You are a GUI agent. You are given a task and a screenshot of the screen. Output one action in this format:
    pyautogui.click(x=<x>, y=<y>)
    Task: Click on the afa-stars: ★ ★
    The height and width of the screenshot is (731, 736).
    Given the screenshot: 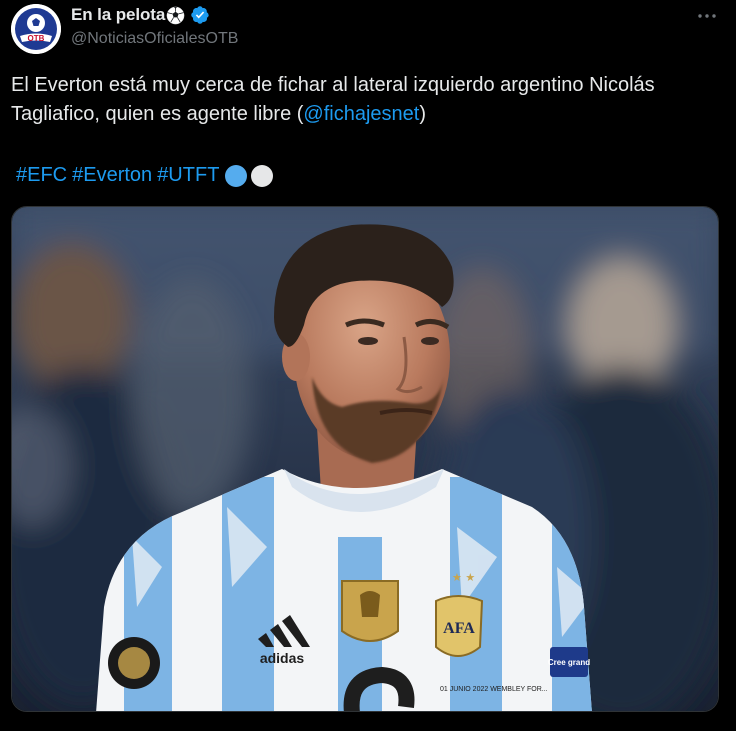 What is the action you would take?
    pyautogui.click(x=463, y=577)
    